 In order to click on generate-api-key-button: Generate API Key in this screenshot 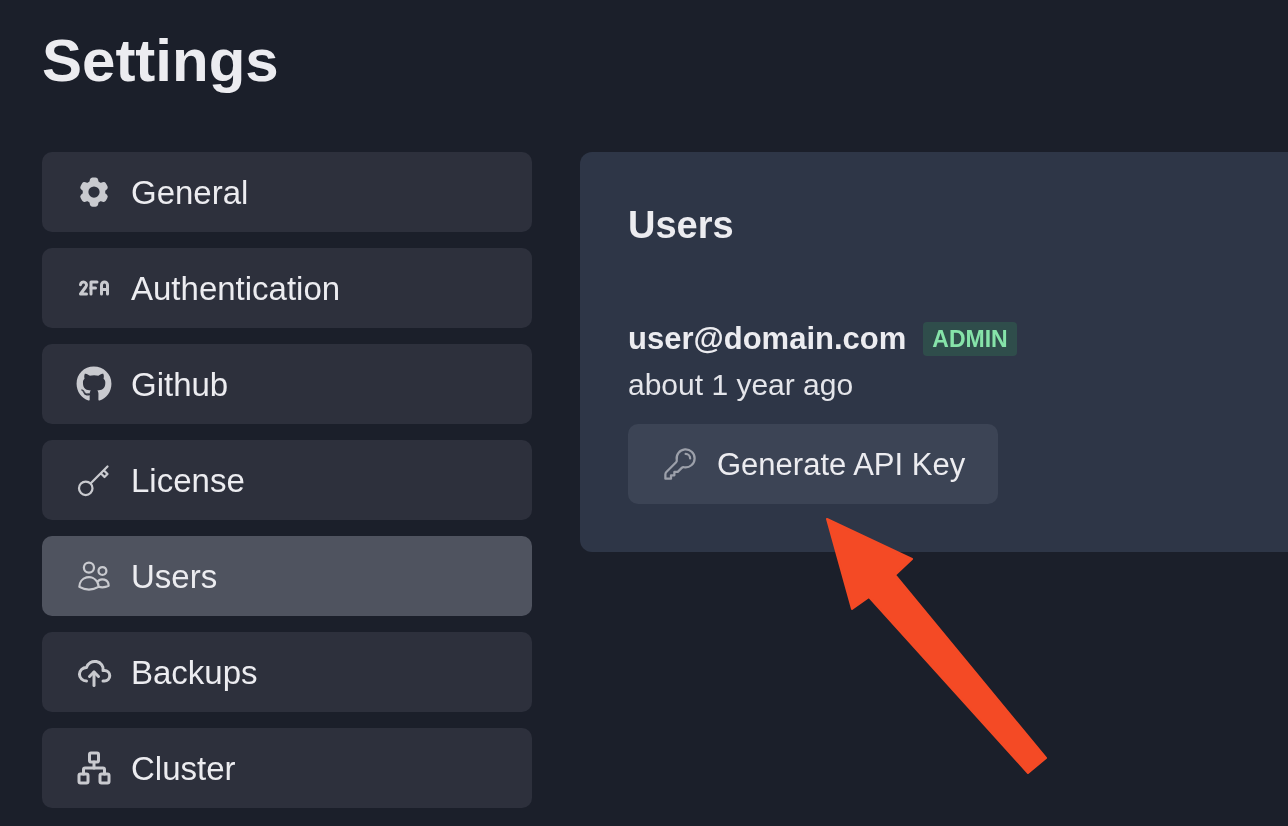, I will do `click(813, 464)`.